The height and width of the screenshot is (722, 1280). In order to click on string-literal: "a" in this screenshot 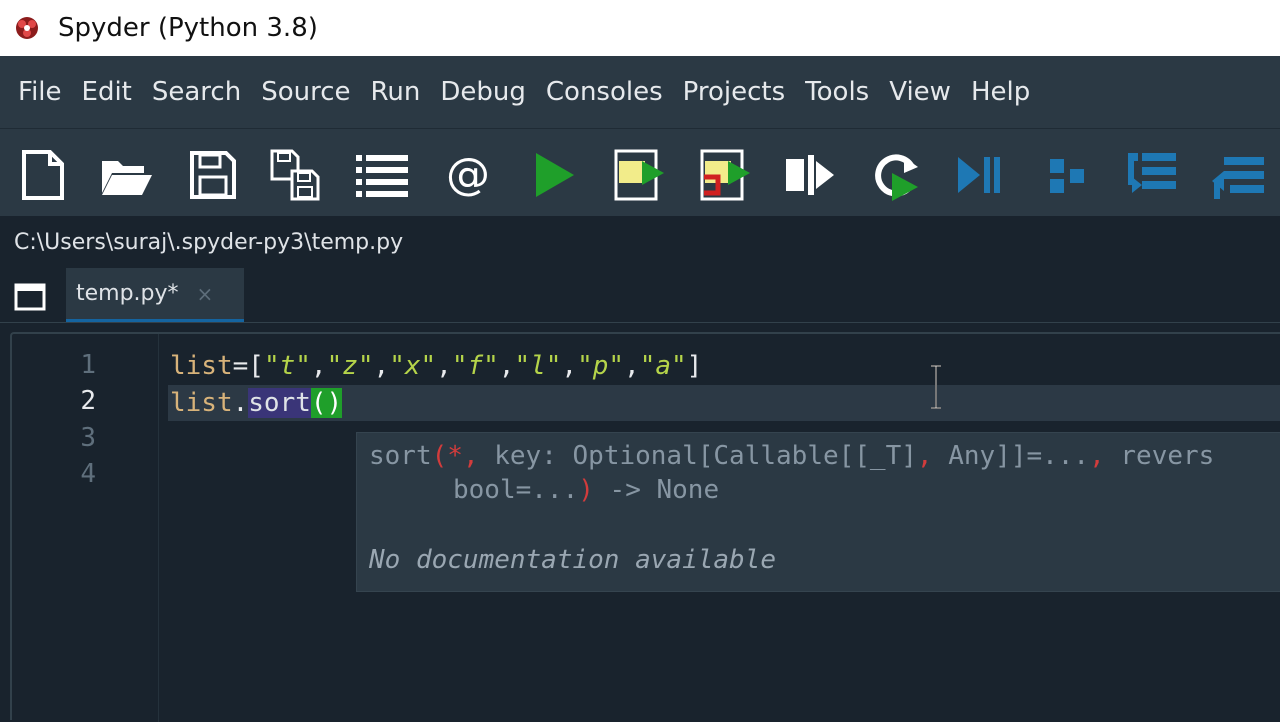, I will do `click(663, 366)`.